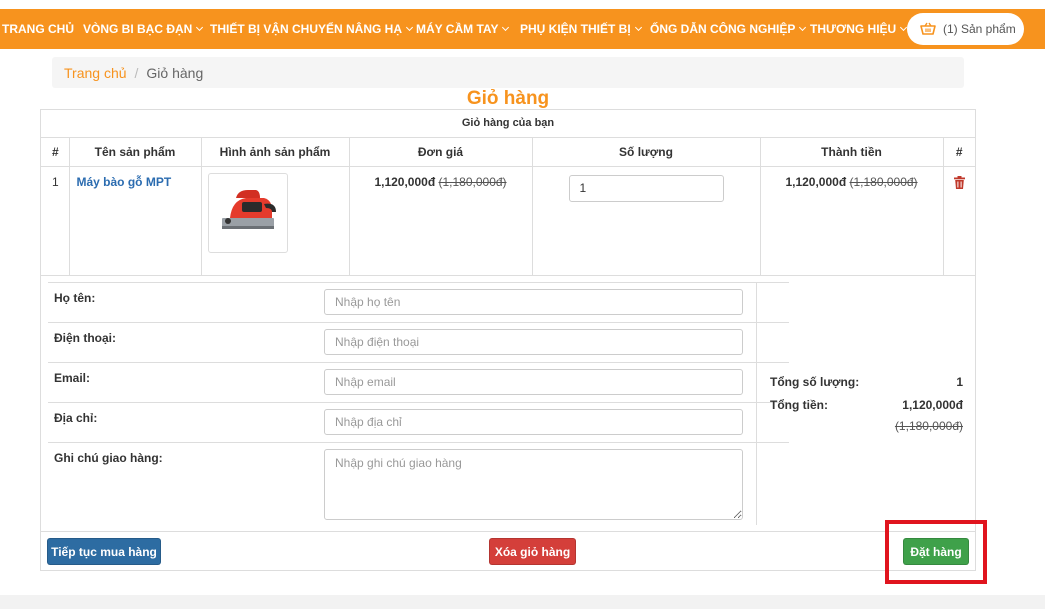 The image size is (1045, 609). Describe the element at coordinates (508, 72) in the screenshot. I see `breadcrumb: Trang chủ / Giỏ hàng` at that location.